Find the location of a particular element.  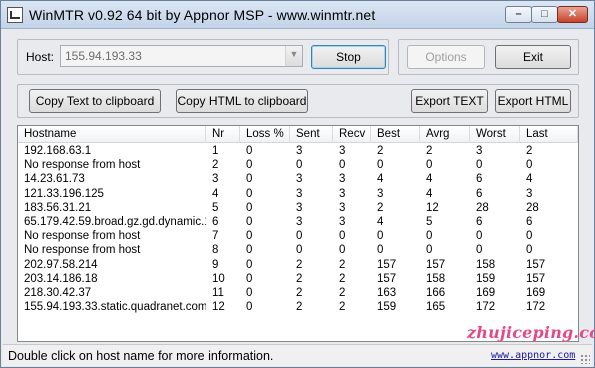

maximize-icon: □ is located at coordinates (544, 14).